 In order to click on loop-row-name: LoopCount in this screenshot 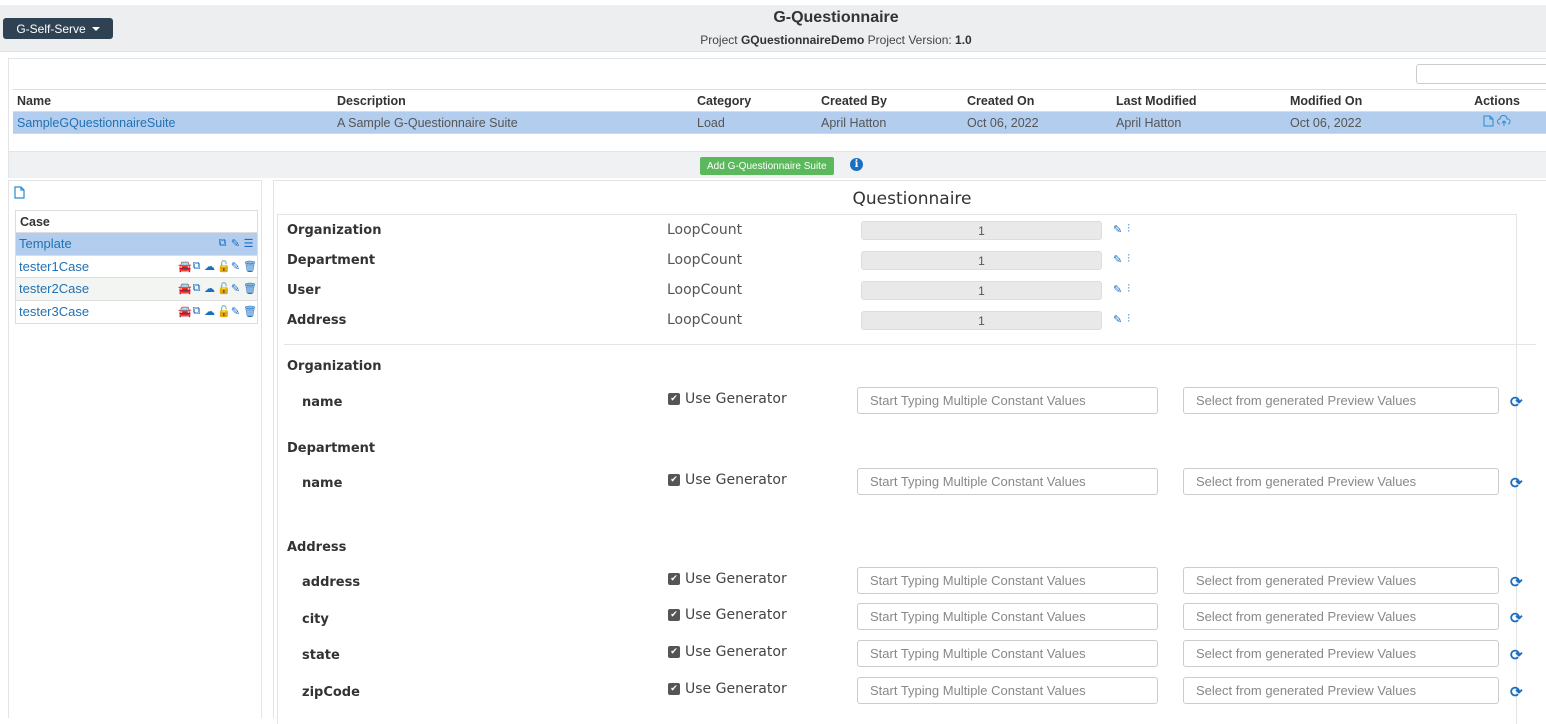, I will do `click(705, 290)`.